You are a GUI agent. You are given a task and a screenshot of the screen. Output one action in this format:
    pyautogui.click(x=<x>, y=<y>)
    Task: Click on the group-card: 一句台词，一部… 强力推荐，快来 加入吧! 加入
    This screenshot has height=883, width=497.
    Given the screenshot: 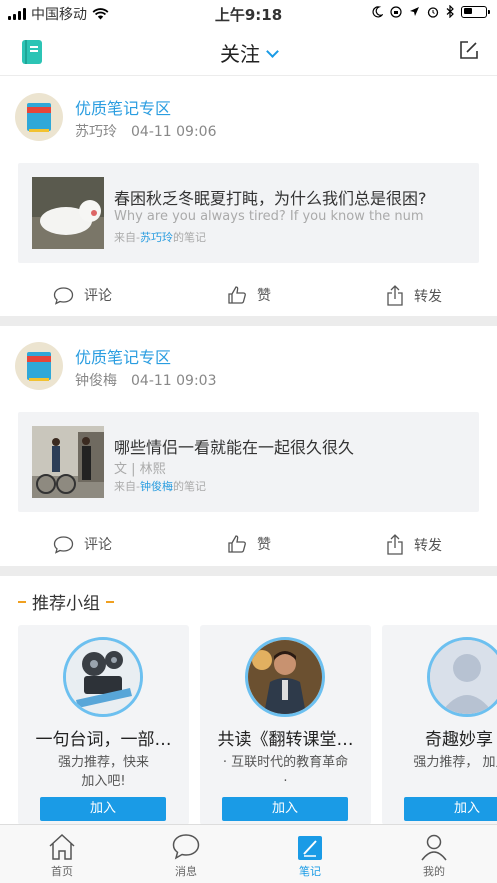 What is the action you would take?
    pyautogui.click(x=103, y=725)
    